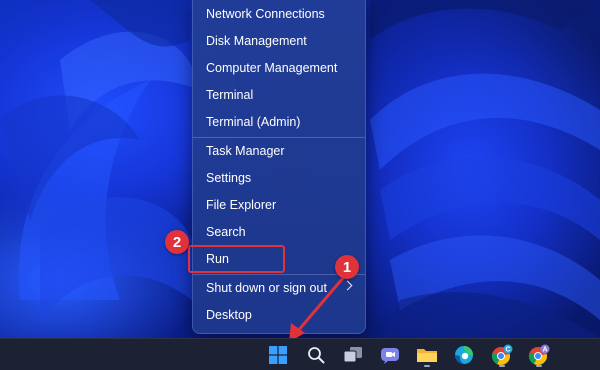 This screenshot has width=600, height=370. What do you see at coordinates (353, 355) in the screenshot?
I see `task-view-icon` at bounding box center [353, 355].